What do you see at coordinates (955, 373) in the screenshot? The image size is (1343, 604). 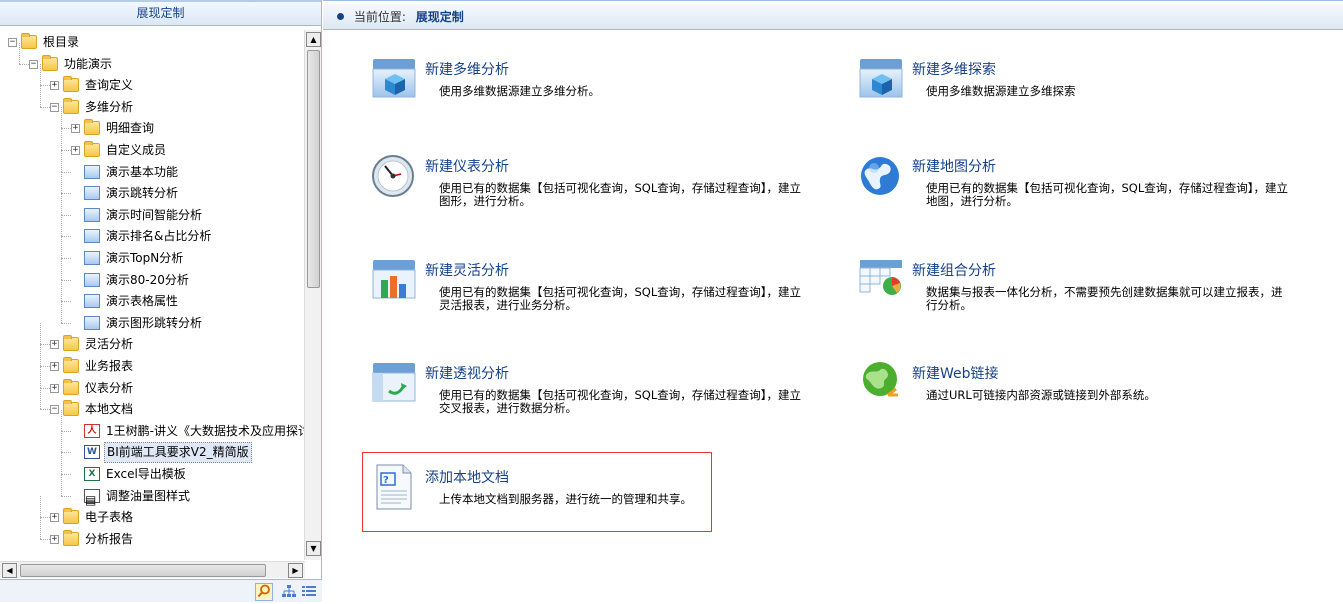 I see `new-web-link-title-link: 新建Web链接` at bounding box center [955, 373].